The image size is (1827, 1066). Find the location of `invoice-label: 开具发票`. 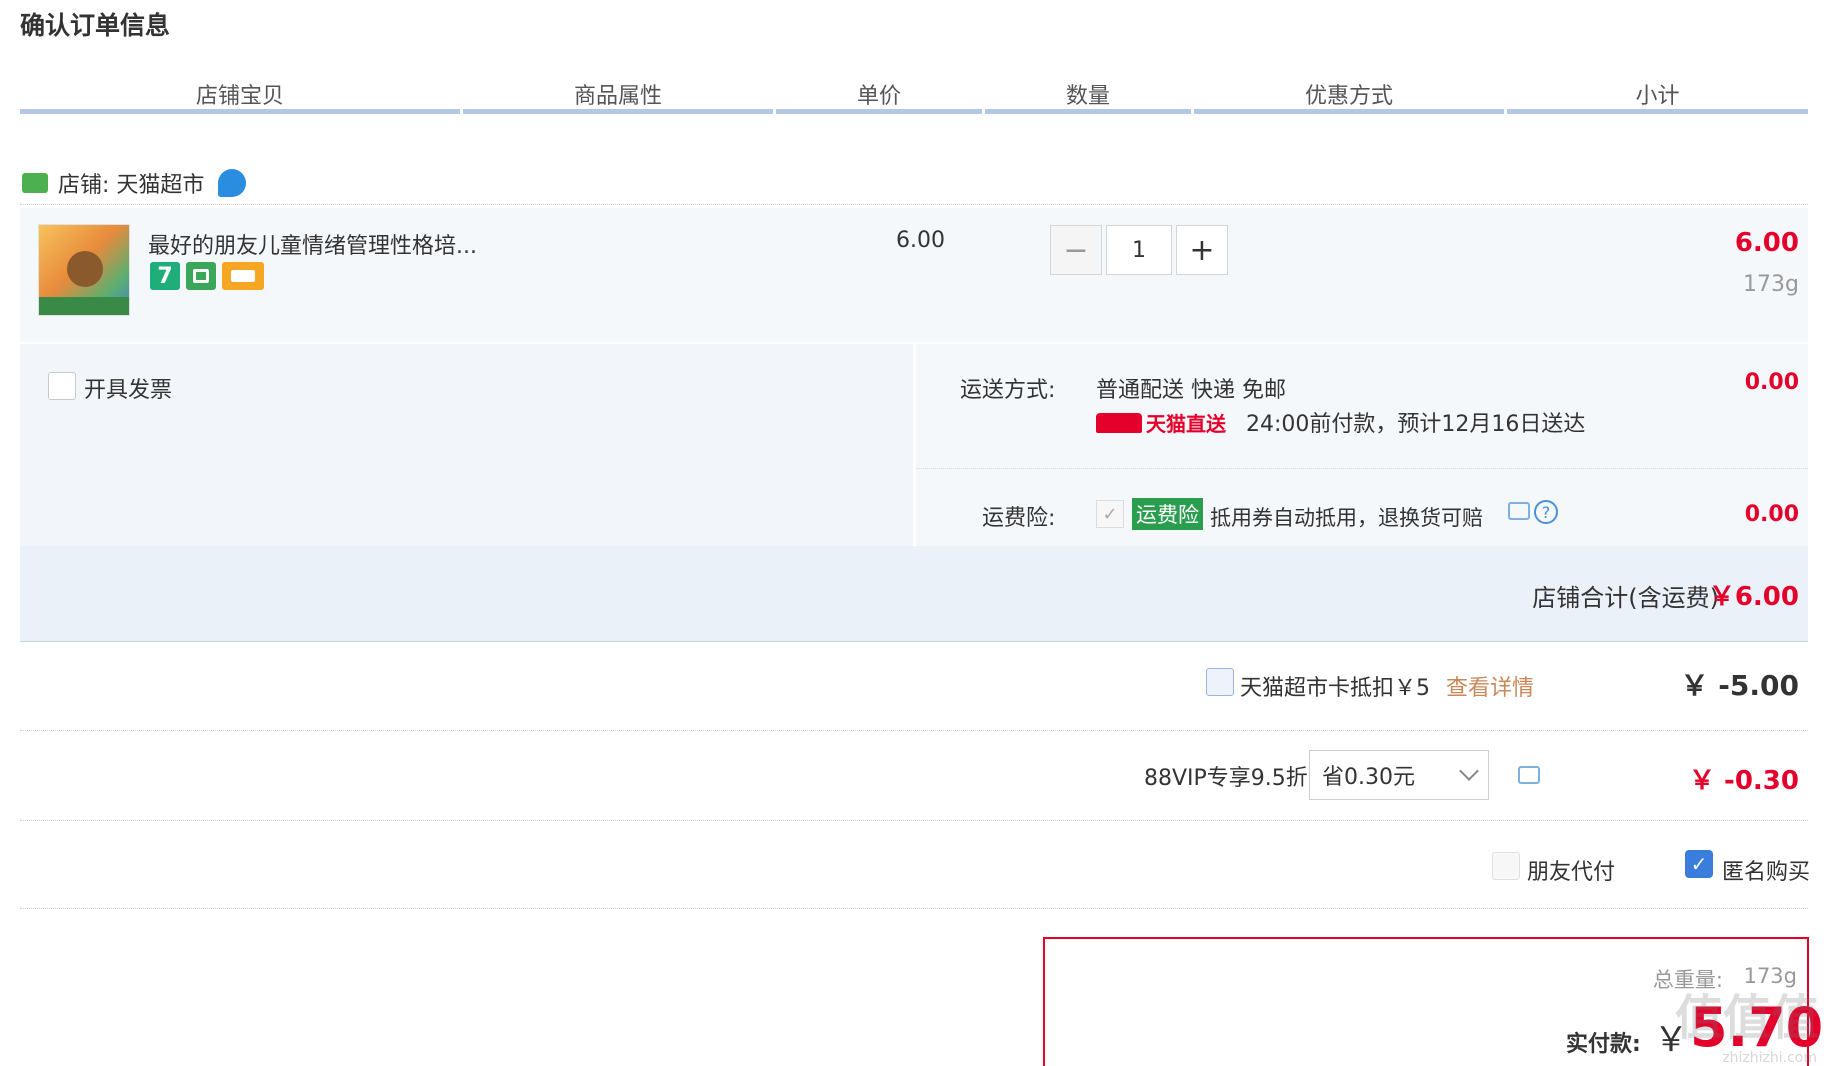

invoice-label: 开具发票 is located at coordinates (128, 390).